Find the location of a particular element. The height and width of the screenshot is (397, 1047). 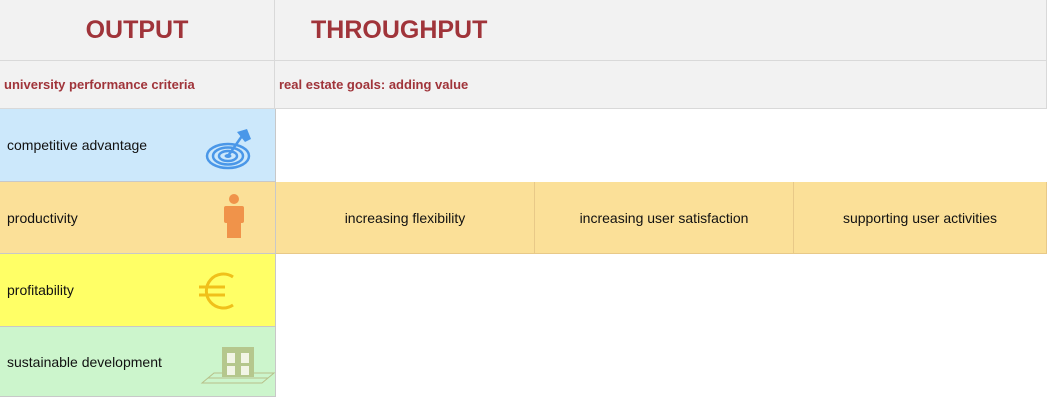

throughput-title: THROUGHPUT is located at coordinates (399, 29).